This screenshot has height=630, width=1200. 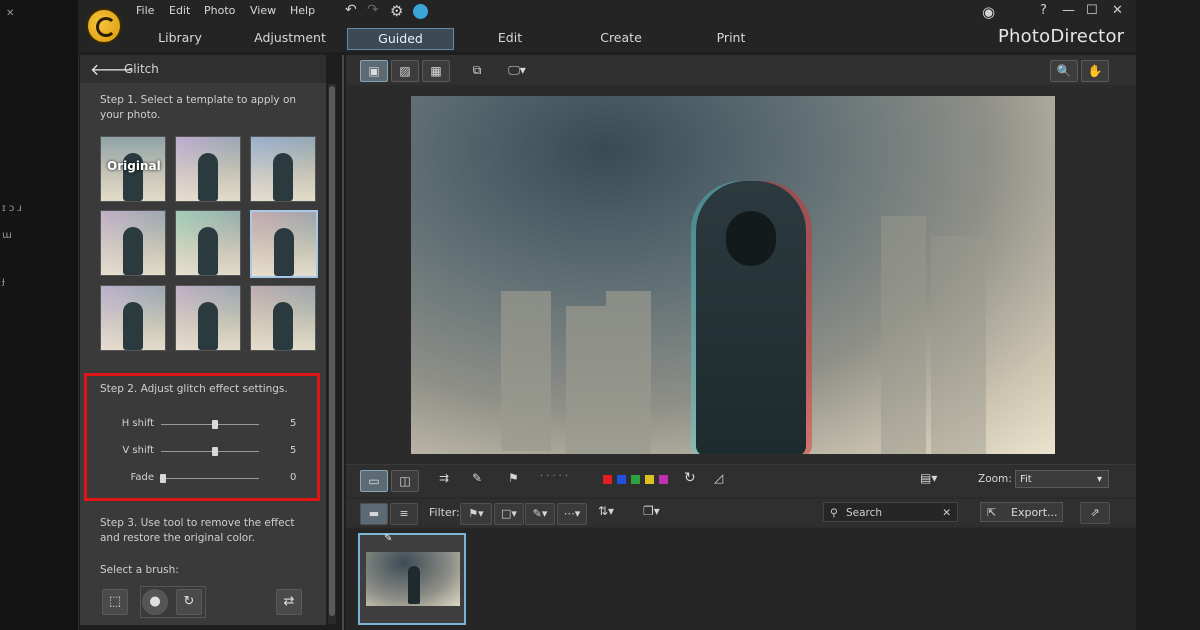 I want to click on rotate-icon: ↻, so click(x=690, y=478).